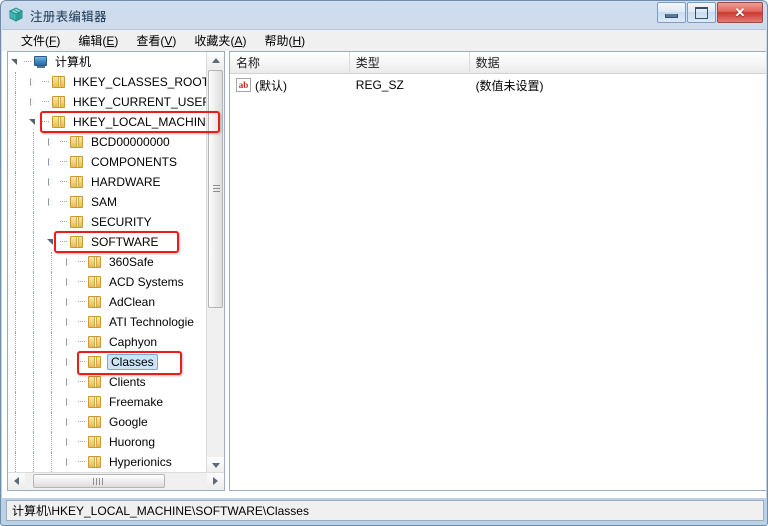 This screenshot has height=526, width=768. Describe the element at coordinates (108, 402) in the screenshot. I see `tree-node-freemake: Freemake` at that location.